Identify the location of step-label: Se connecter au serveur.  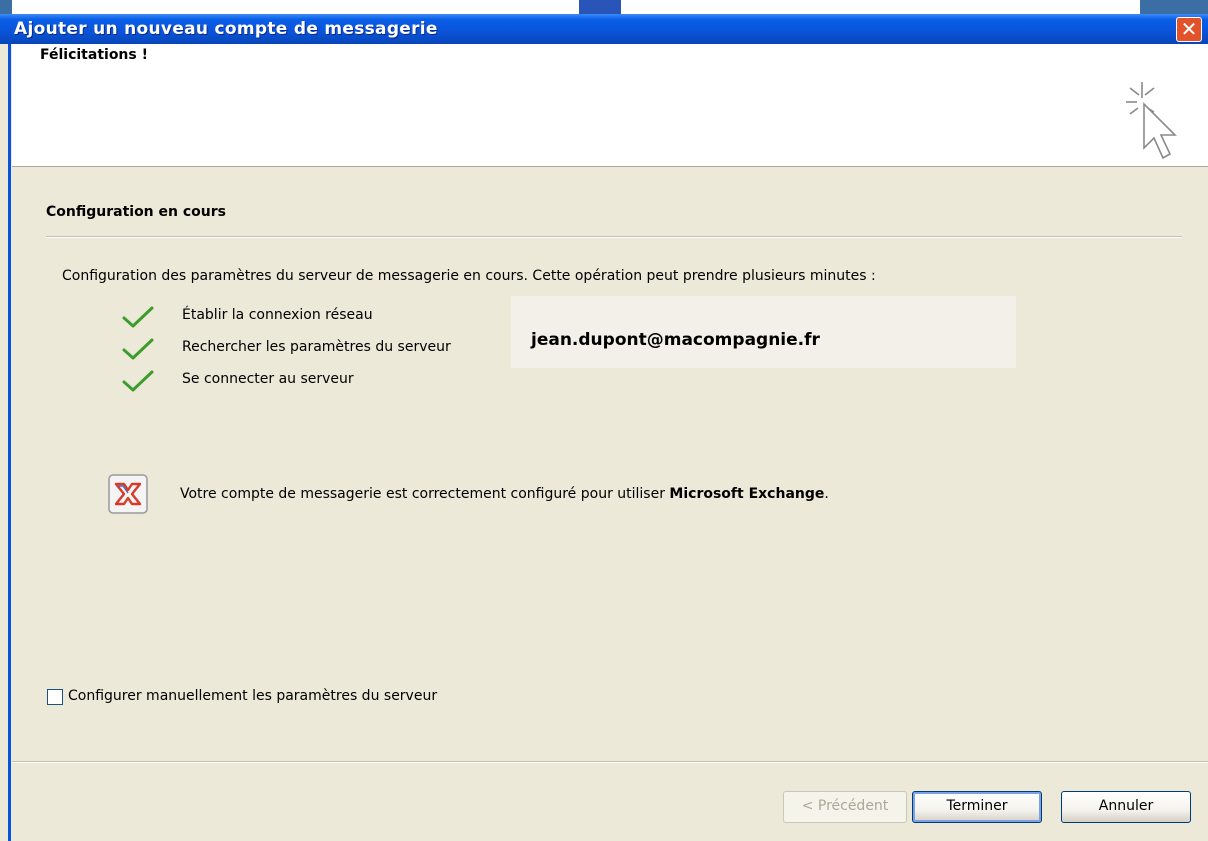
(268, 379).